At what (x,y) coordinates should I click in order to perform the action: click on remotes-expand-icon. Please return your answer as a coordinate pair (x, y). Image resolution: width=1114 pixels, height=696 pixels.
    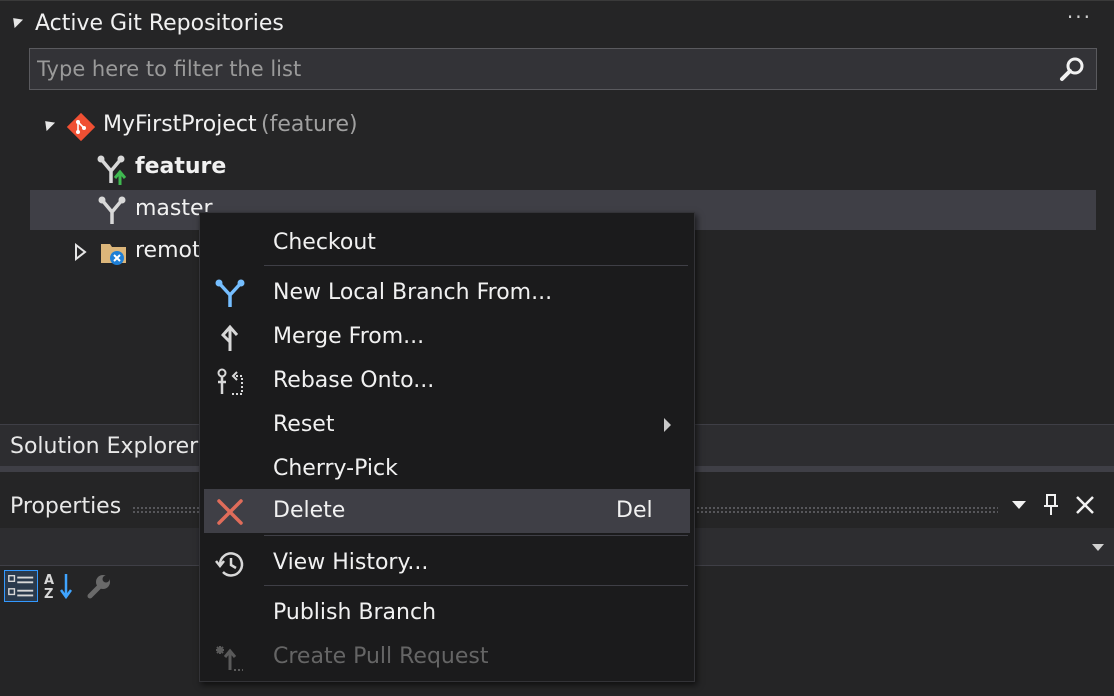
    Looking at the image, I should click on (81, 252).